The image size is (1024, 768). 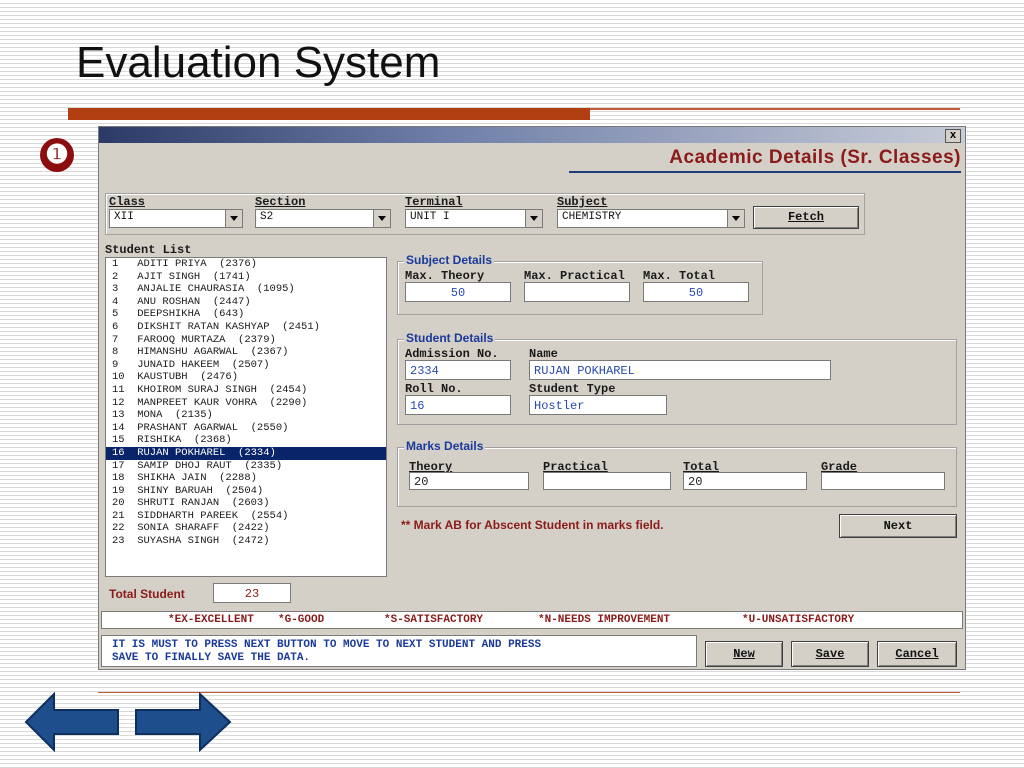 I want to click on student-list-item: 9 JUNAID HAKEEM (2507), so click(x=246, y=365).